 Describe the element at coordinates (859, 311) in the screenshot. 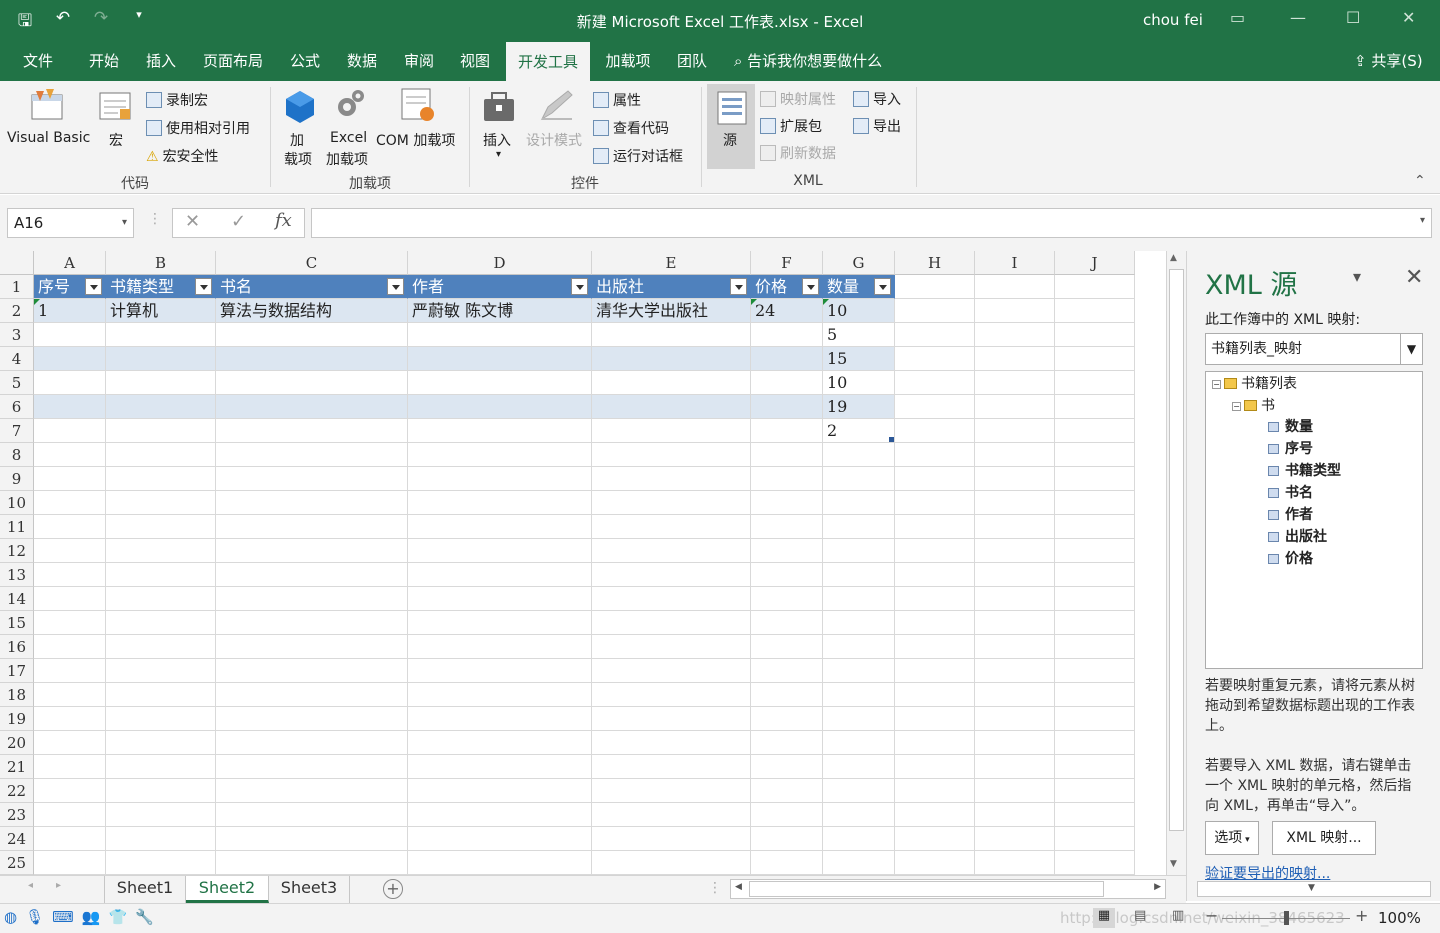

I see `cell-g2: 10` at that location.